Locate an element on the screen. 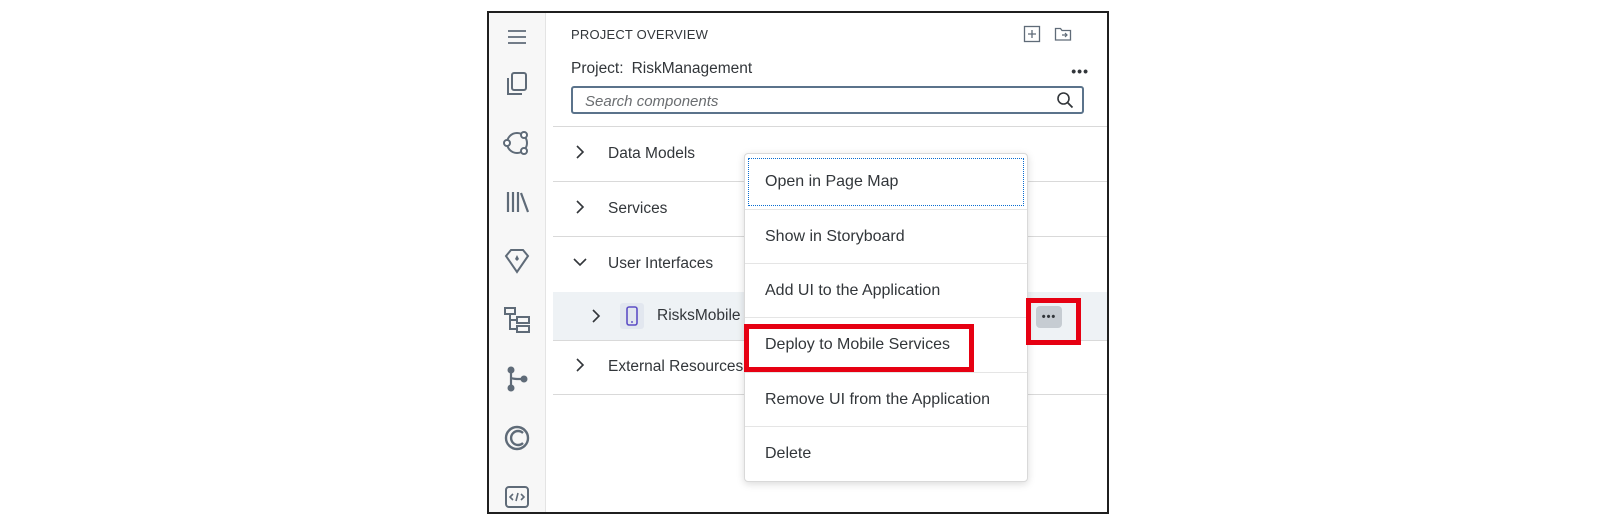 Image resolution: width=1600 pixels, height=526 pixels. project-more-icon: ••• is located at coordinates (1080, 71).